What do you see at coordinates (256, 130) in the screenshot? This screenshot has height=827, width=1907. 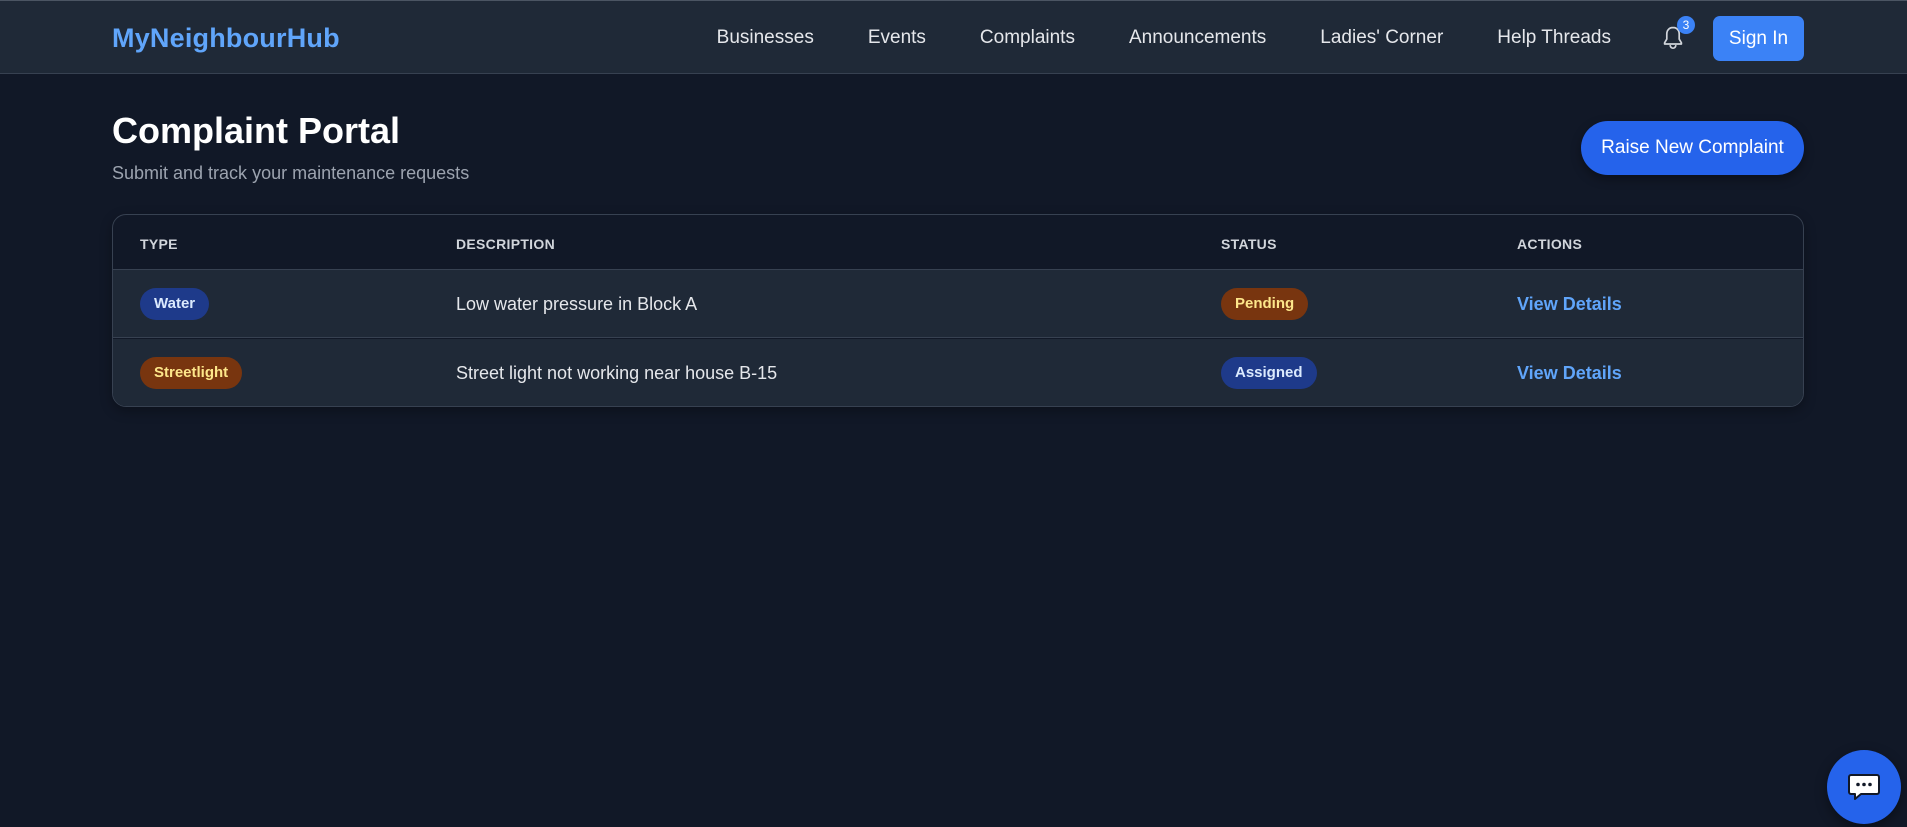 I see `page-title: Complaint Portal` at bounding box center [256, 130].